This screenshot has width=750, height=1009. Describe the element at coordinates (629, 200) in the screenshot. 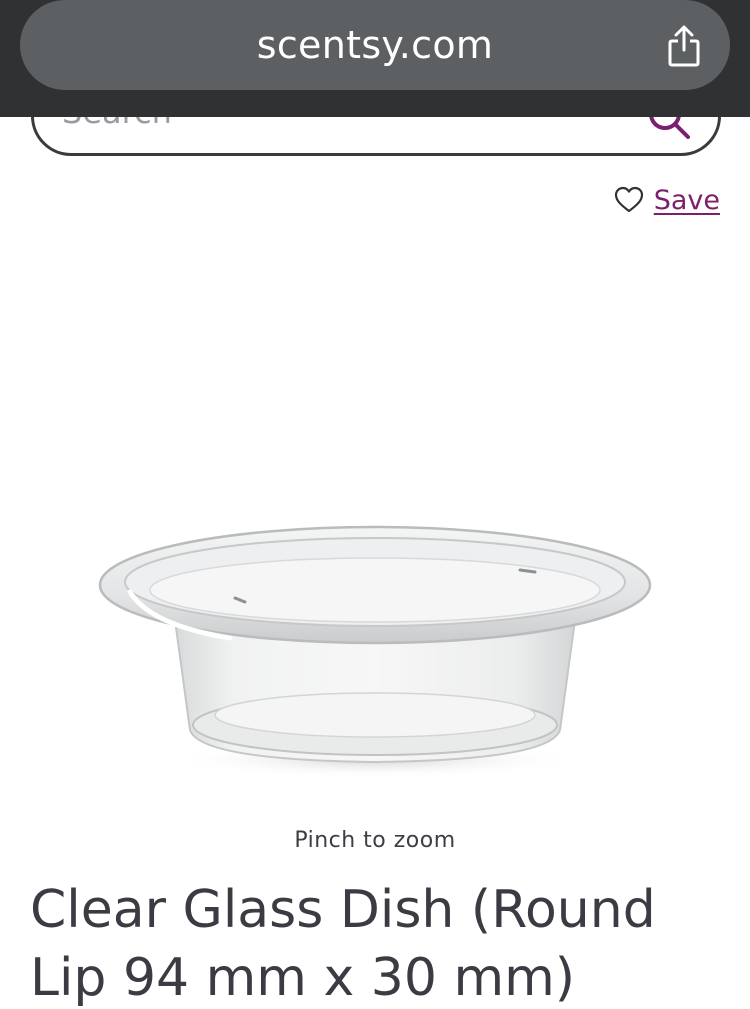

I see `heart-icon` at that location.